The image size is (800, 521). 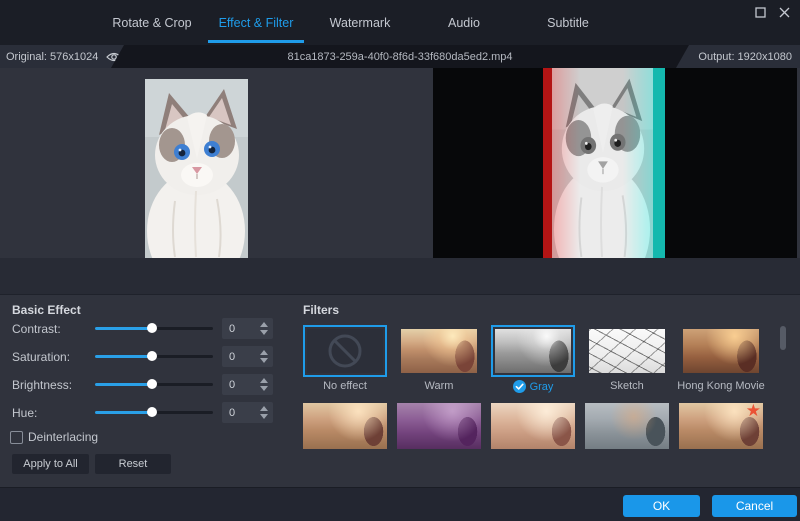 I want to click on filter-warm-label: Warm, so click(x=439, y=386).